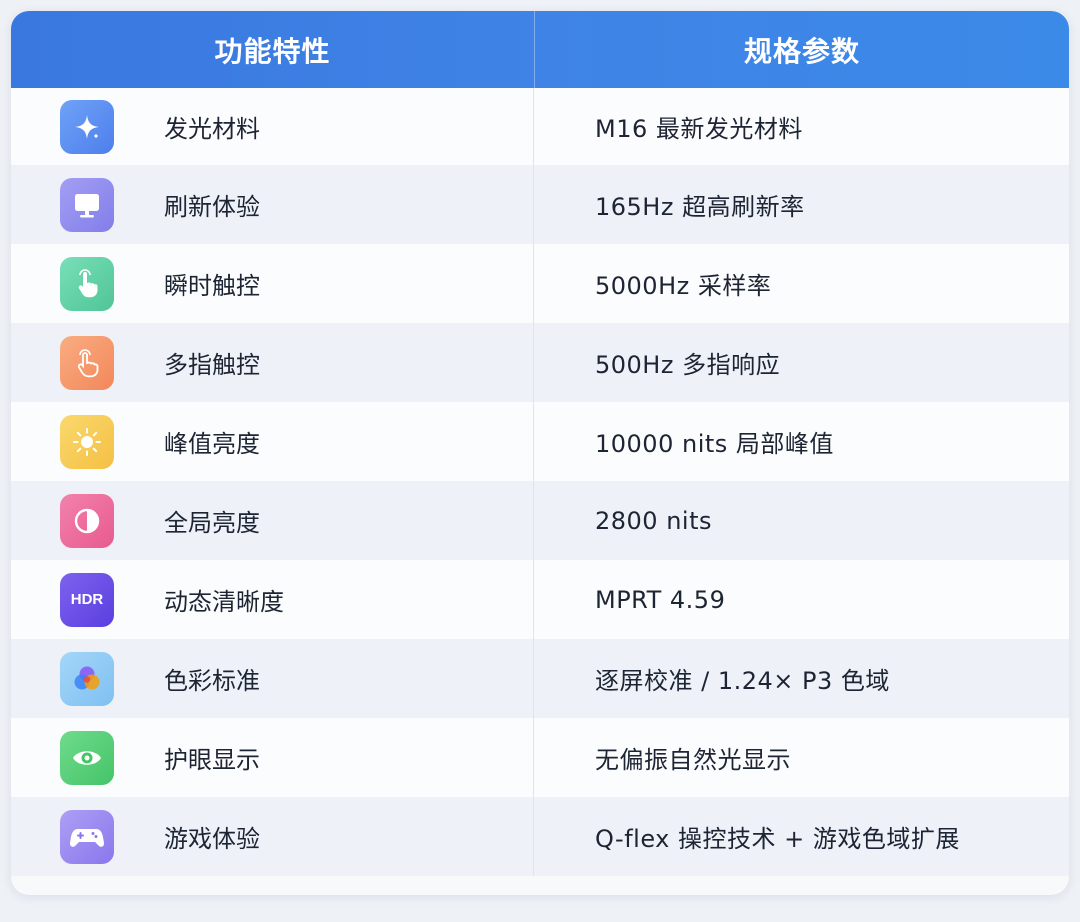 Image resolution: width=1080 pixels, height=922 pixels. I want to click on feature-label: 峰值亮度, so click(212, 444).